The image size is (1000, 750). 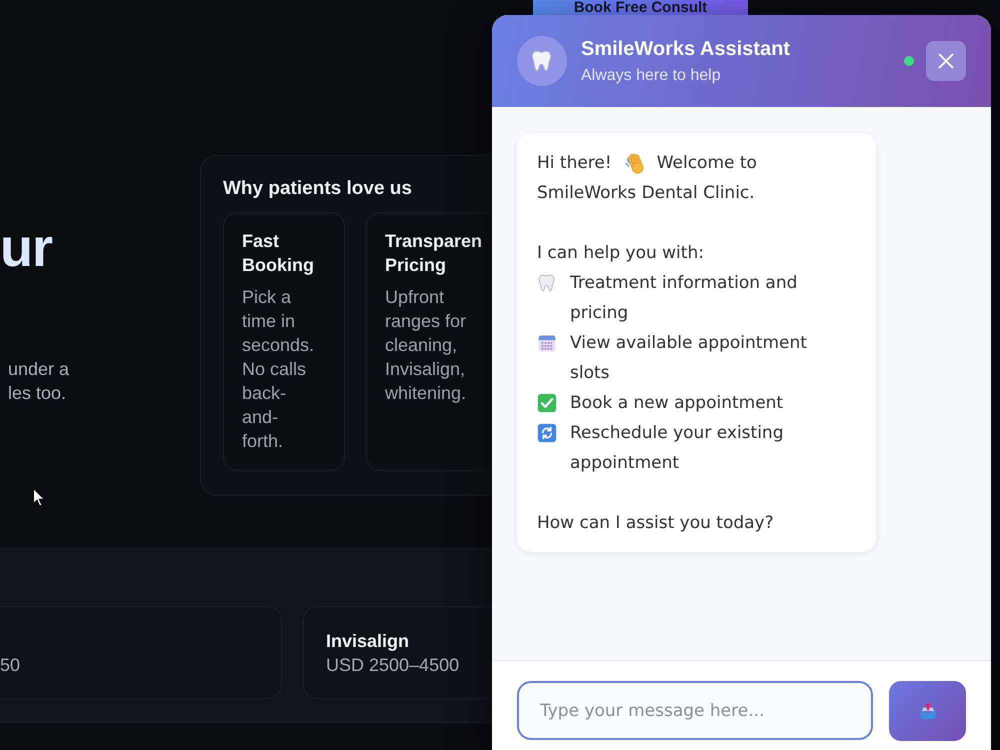 I want to click on help-item-text: Treatment information and pricing, so click(x=684, y=298).